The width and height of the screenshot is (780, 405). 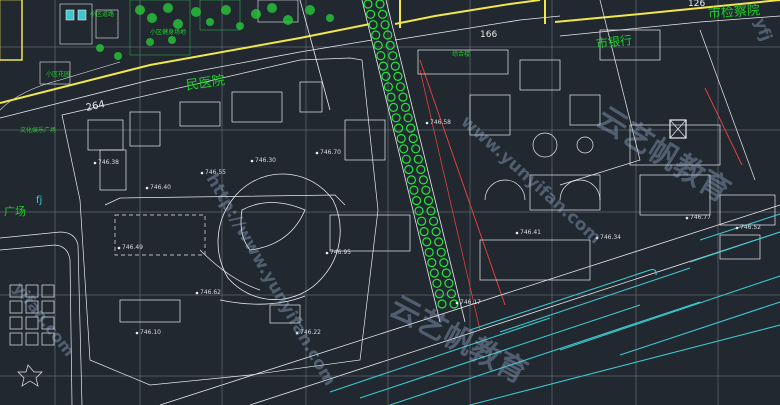 I want to click on label-left-tag: fj, so click(x=39, y=200).